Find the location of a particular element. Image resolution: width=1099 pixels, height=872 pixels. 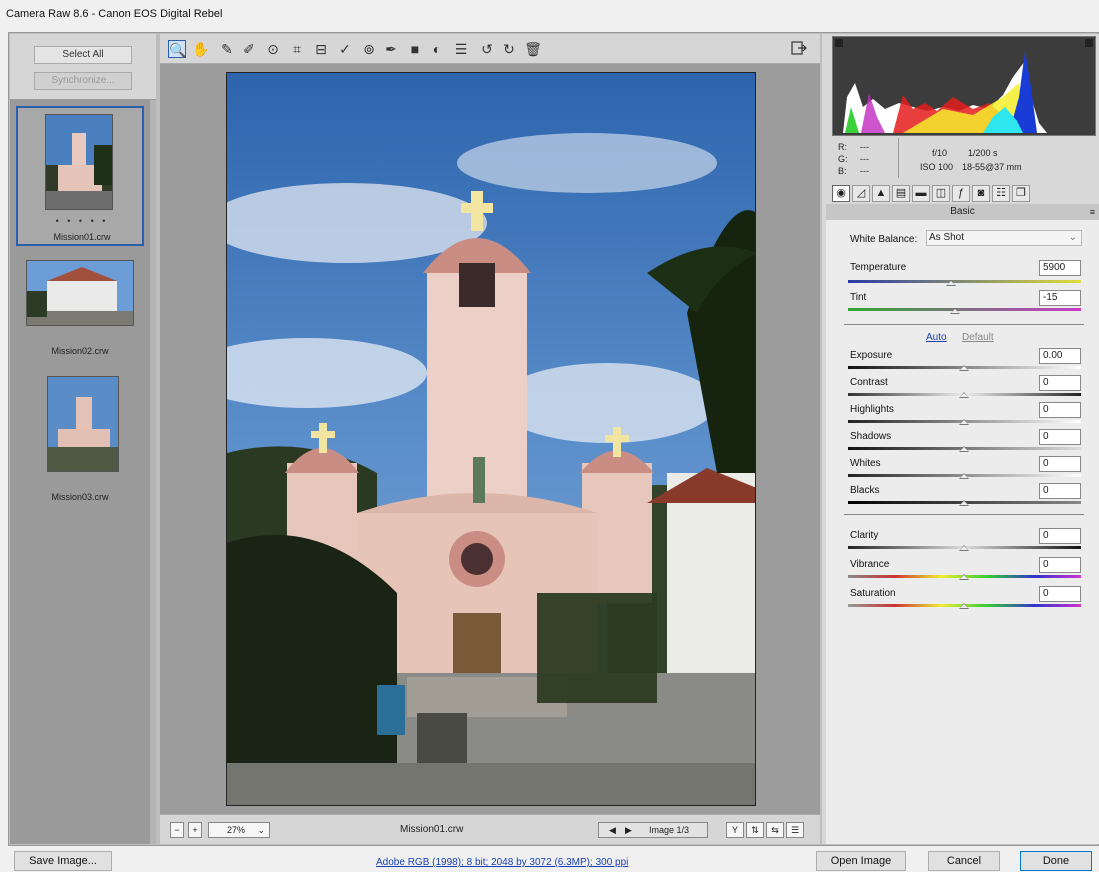

rotate-ccw-icon: ↺ is located at coordinates (487, 49).